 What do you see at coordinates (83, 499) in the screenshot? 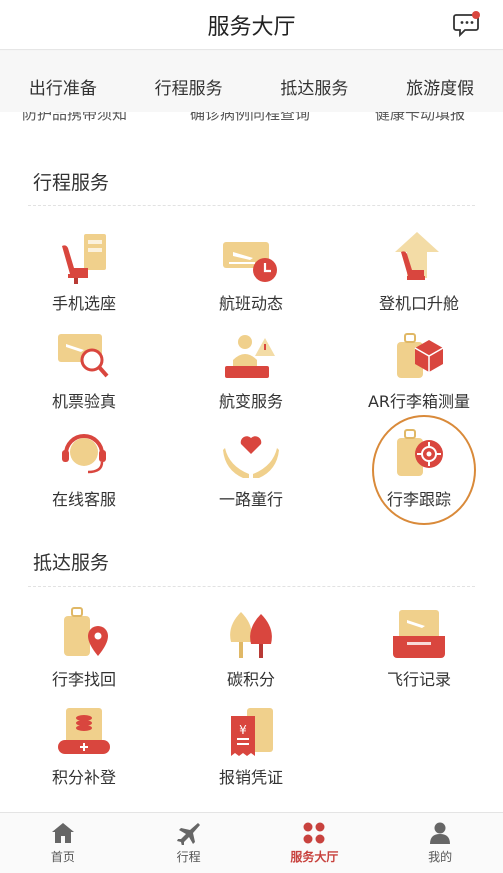
I see `item-label: 在线客服` at bounding box center [83, 499].